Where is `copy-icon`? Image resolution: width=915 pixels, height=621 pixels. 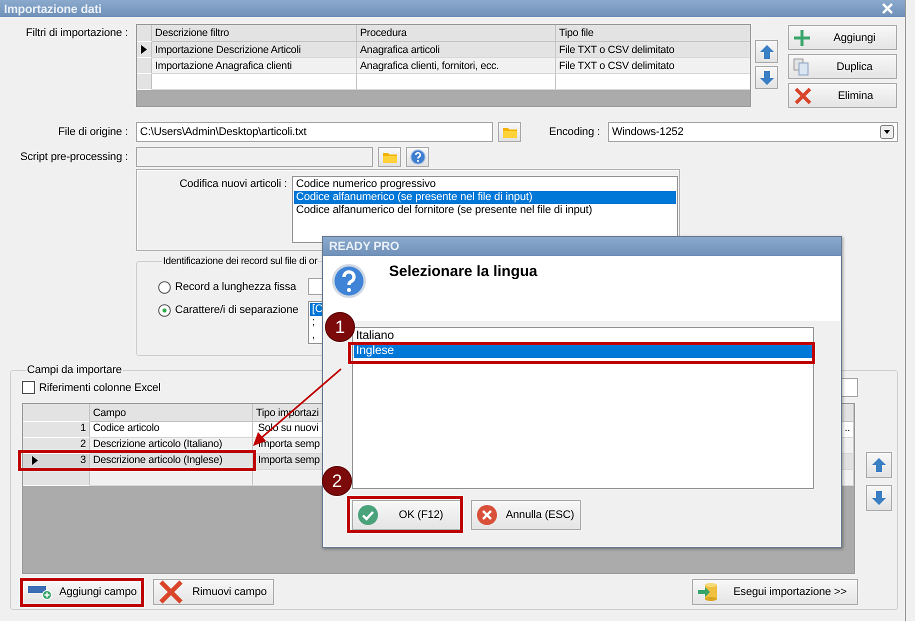
copy-icon is located at coordinates (802, 67).